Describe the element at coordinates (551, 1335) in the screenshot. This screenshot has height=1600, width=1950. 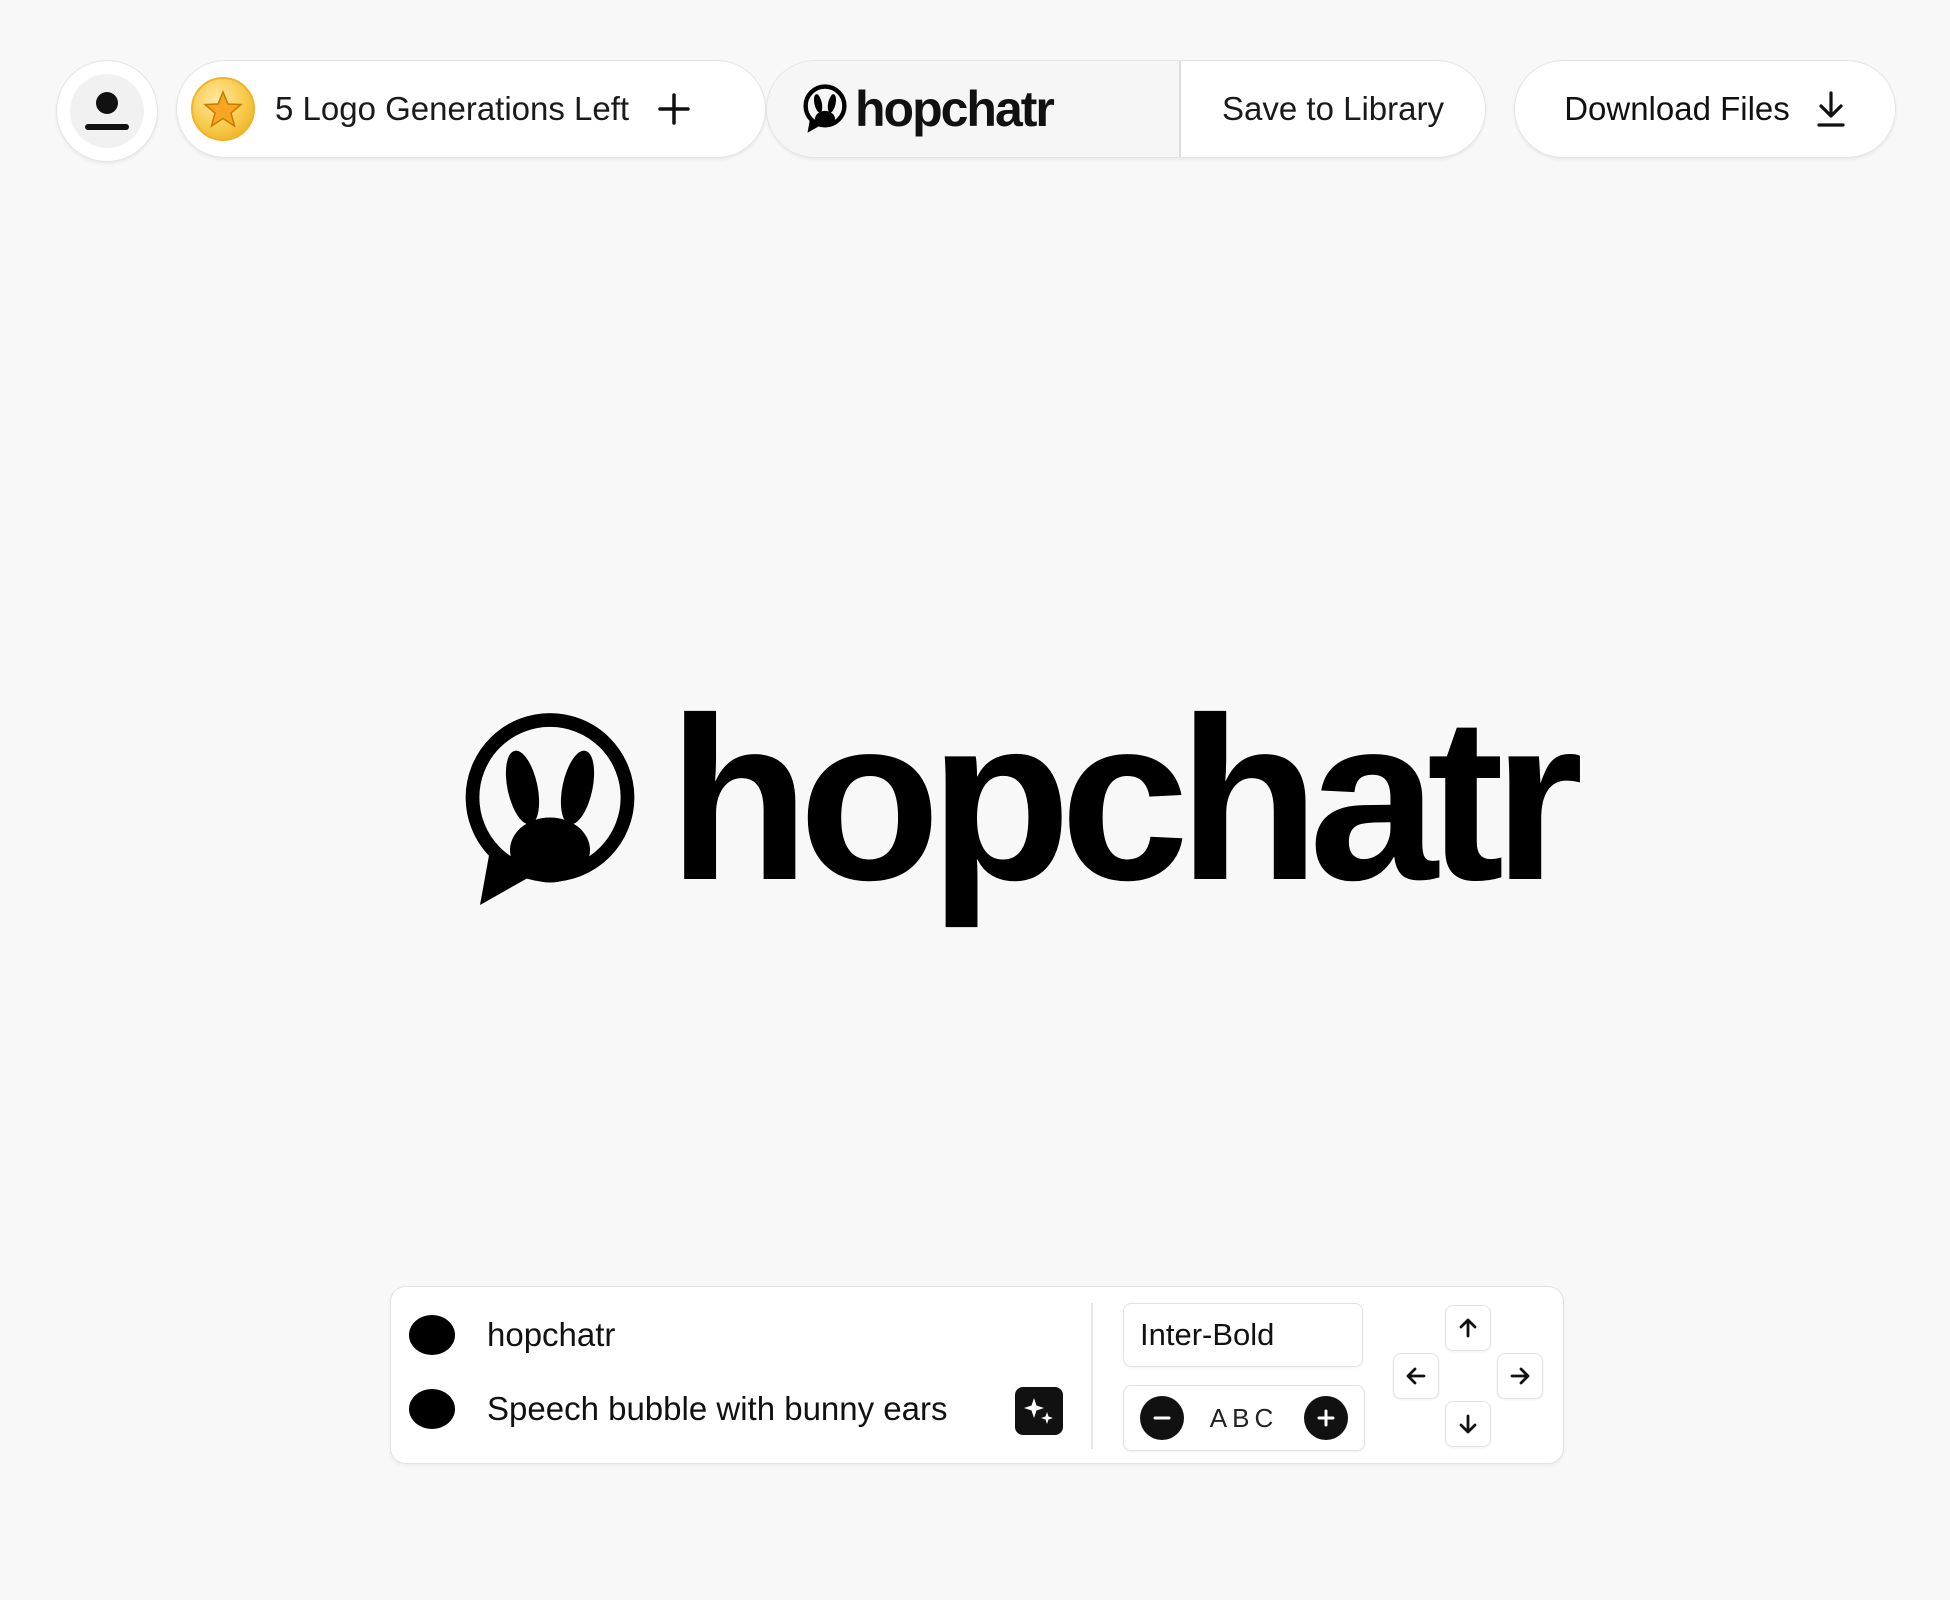
I see `logo-text-field: hopchatr` at that location.